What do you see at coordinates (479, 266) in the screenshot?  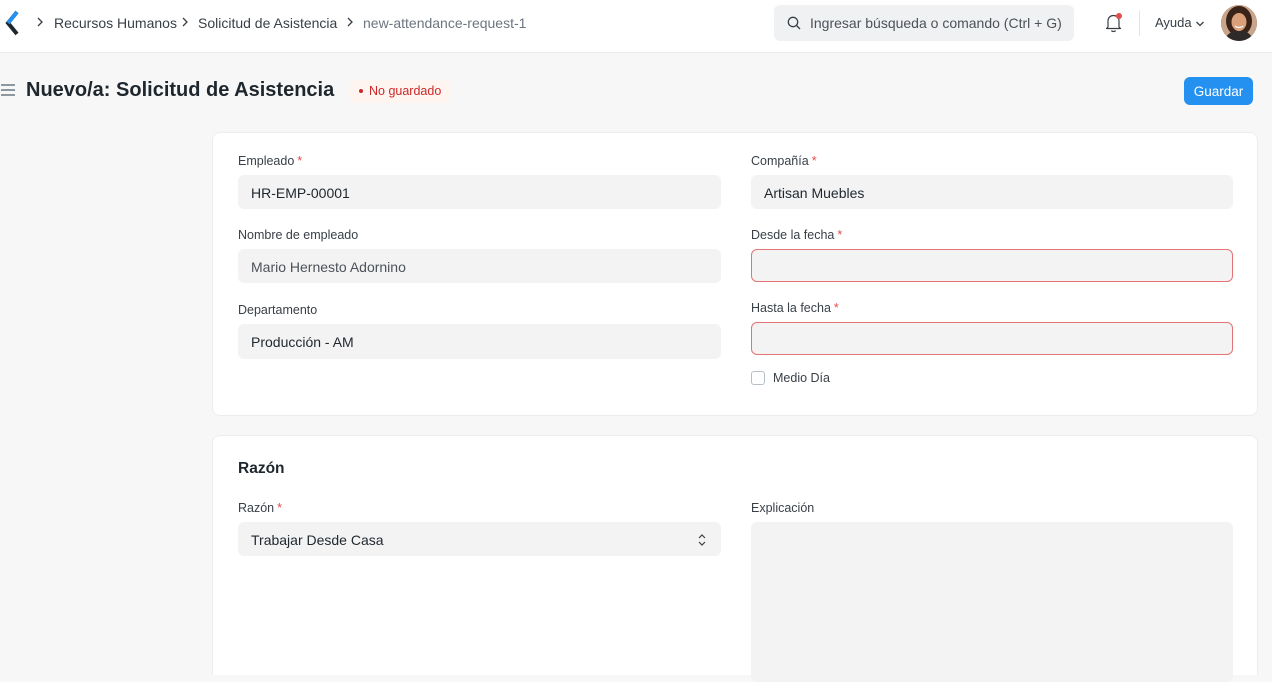 I see `employee-name-field: Mario Hernesto Adornino` at bounding box center [479, 266].